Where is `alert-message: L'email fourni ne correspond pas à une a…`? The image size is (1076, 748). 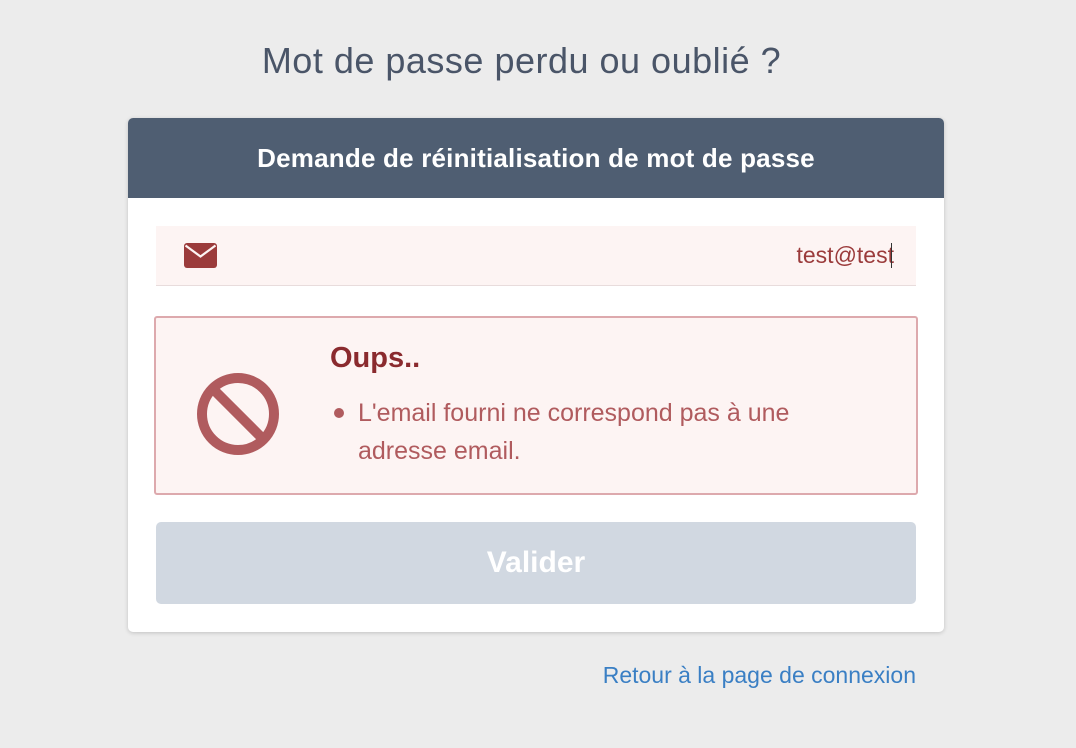
alert-message: L'email fourni ne correspond pas à une a… is located at coordinates (590, 432).